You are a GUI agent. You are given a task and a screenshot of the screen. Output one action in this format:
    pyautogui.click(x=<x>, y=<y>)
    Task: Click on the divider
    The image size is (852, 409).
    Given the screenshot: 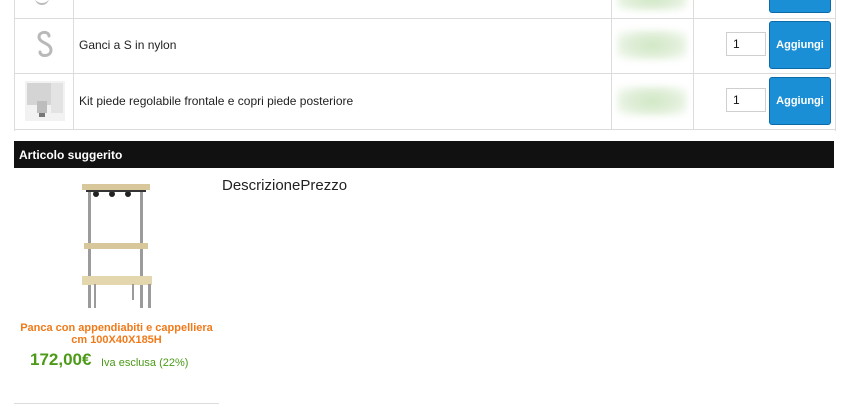 What is the action you would take?
    pyautogui.click(x=116, y=403)
    